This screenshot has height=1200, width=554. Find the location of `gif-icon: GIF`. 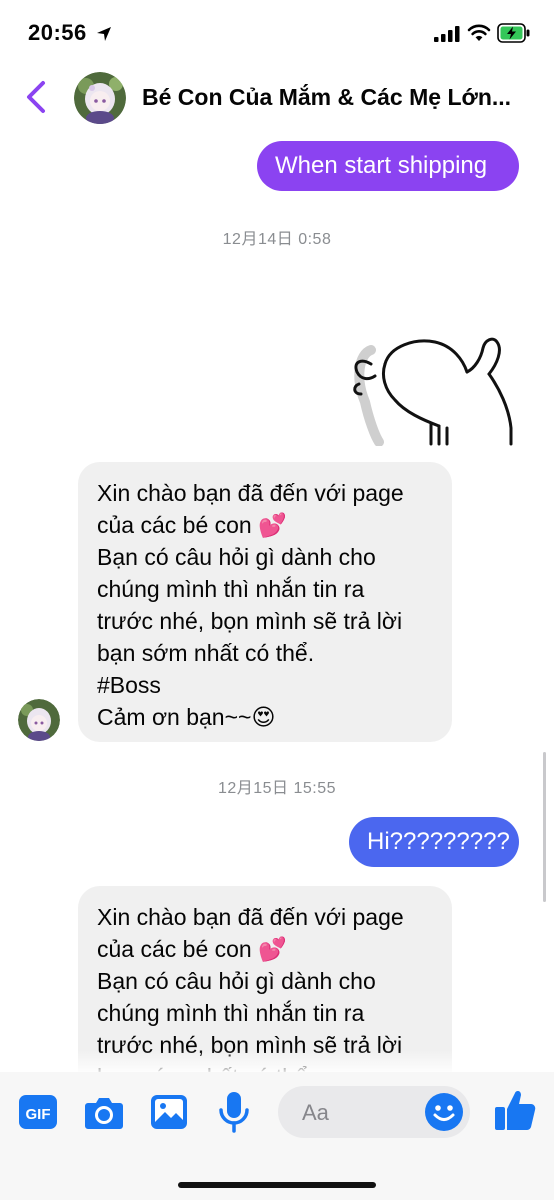

gif-icon: GIF is located at coordinates (38, 1114).